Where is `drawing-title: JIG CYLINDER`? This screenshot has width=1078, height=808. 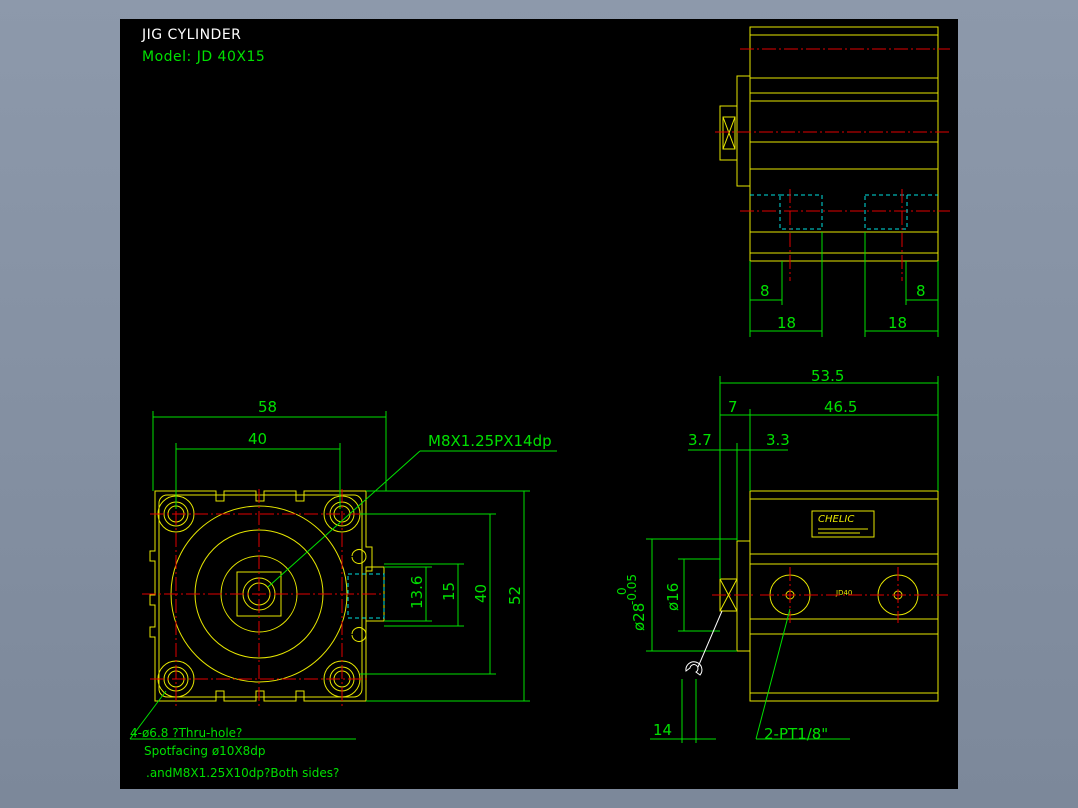
drawing-title: JIG CYLINDER is located at coordinates (191, 35).